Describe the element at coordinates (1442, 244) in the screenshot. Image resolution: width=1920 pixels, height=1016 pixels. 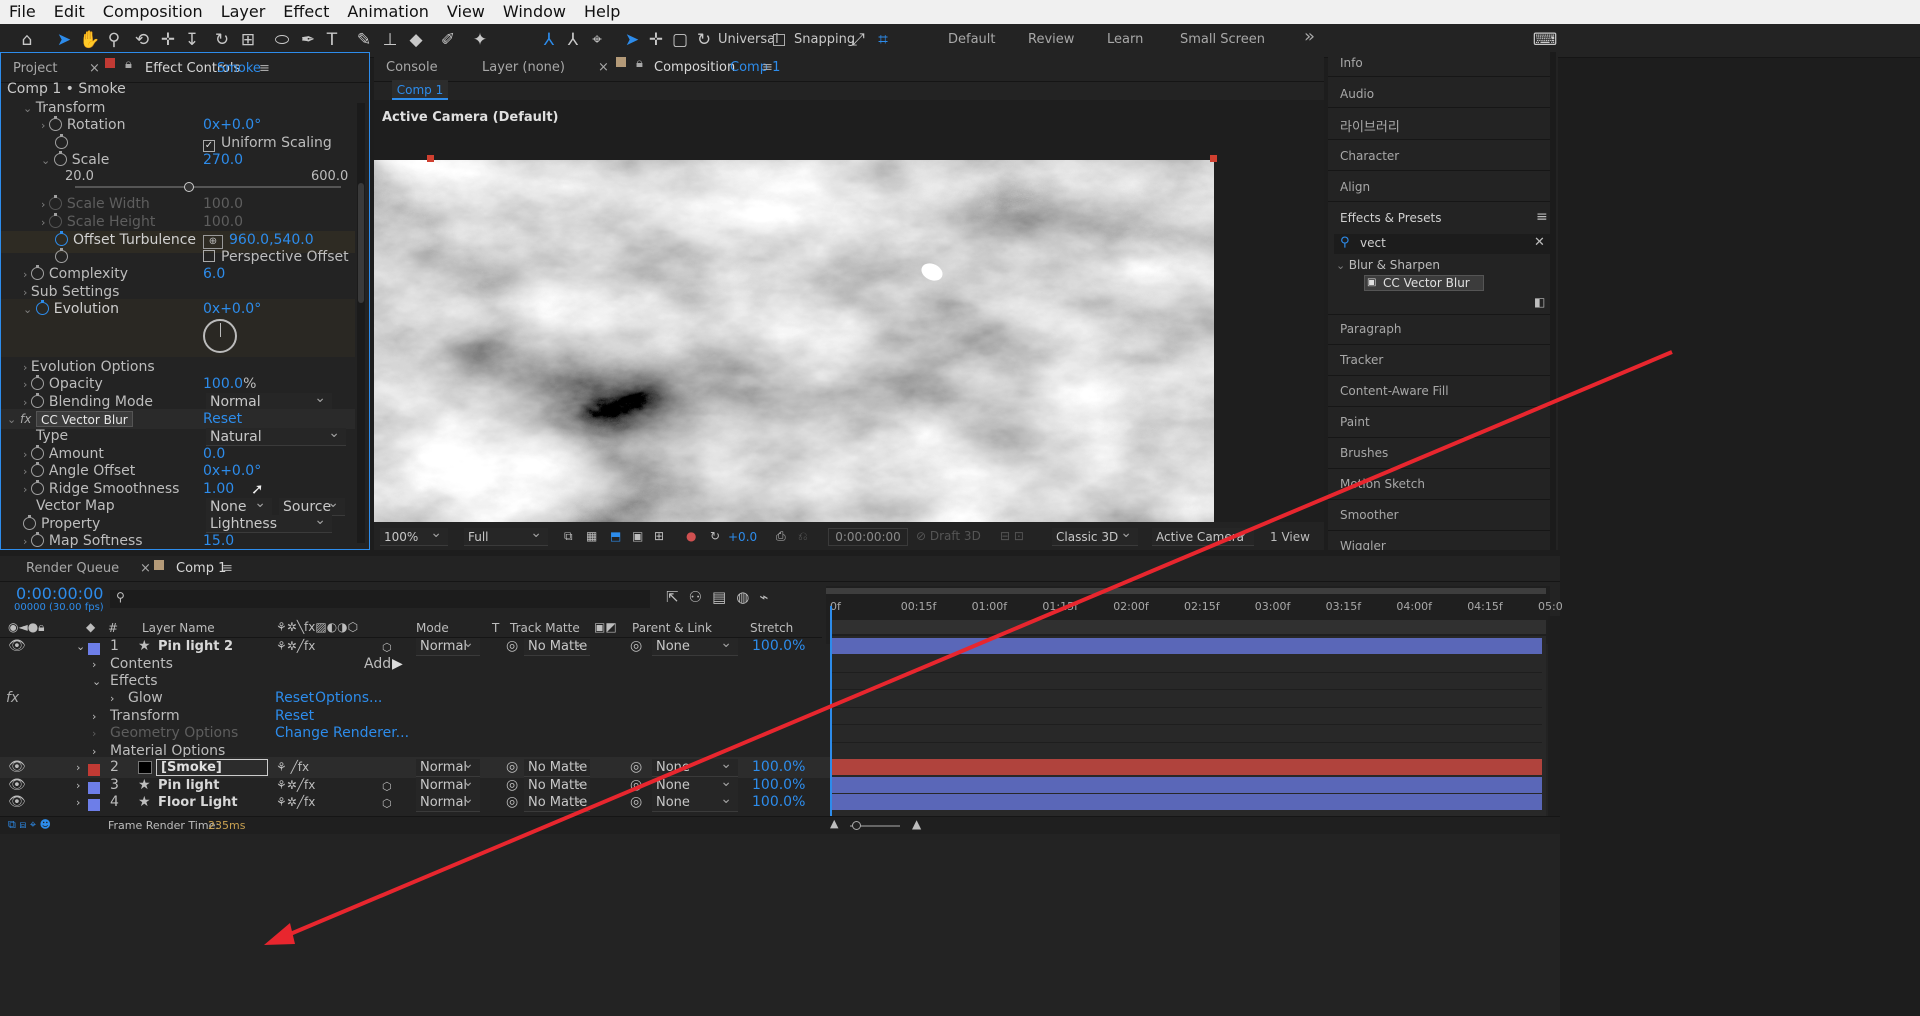
I see `effects-search-input: ⚲ vect ✕` at that location.